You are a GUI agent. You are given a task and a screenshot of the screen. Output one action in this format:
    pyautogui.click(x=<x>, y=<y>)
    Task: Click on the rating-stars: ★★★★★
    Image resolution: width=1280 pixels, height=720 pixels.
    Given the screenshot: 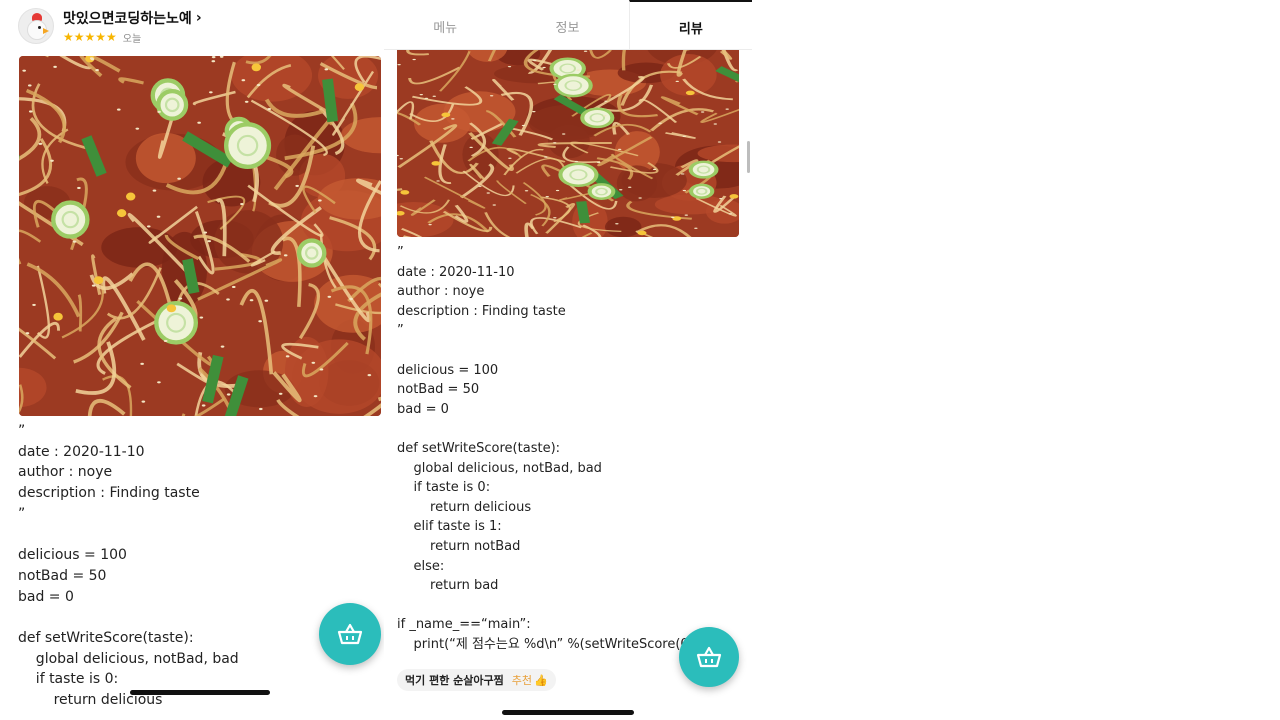 What is the action you would take?
    pyautogui.click(x=90, y=37)
    